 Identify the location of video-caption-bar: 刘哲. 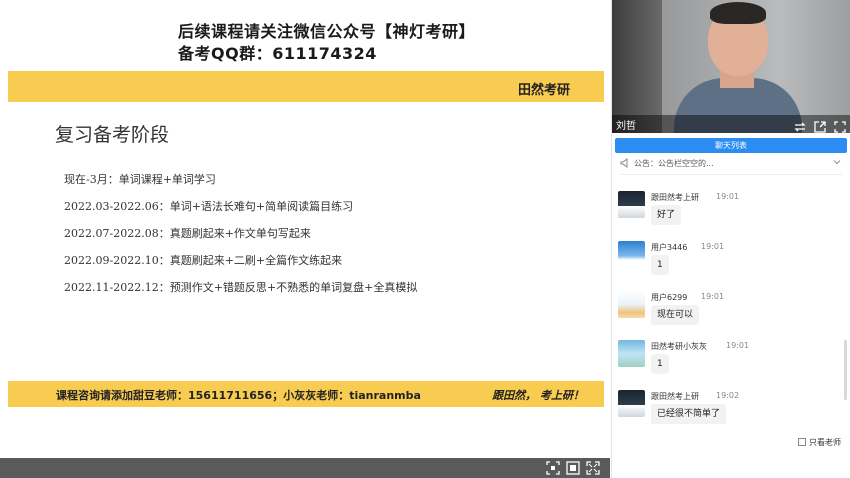
(731, 124).